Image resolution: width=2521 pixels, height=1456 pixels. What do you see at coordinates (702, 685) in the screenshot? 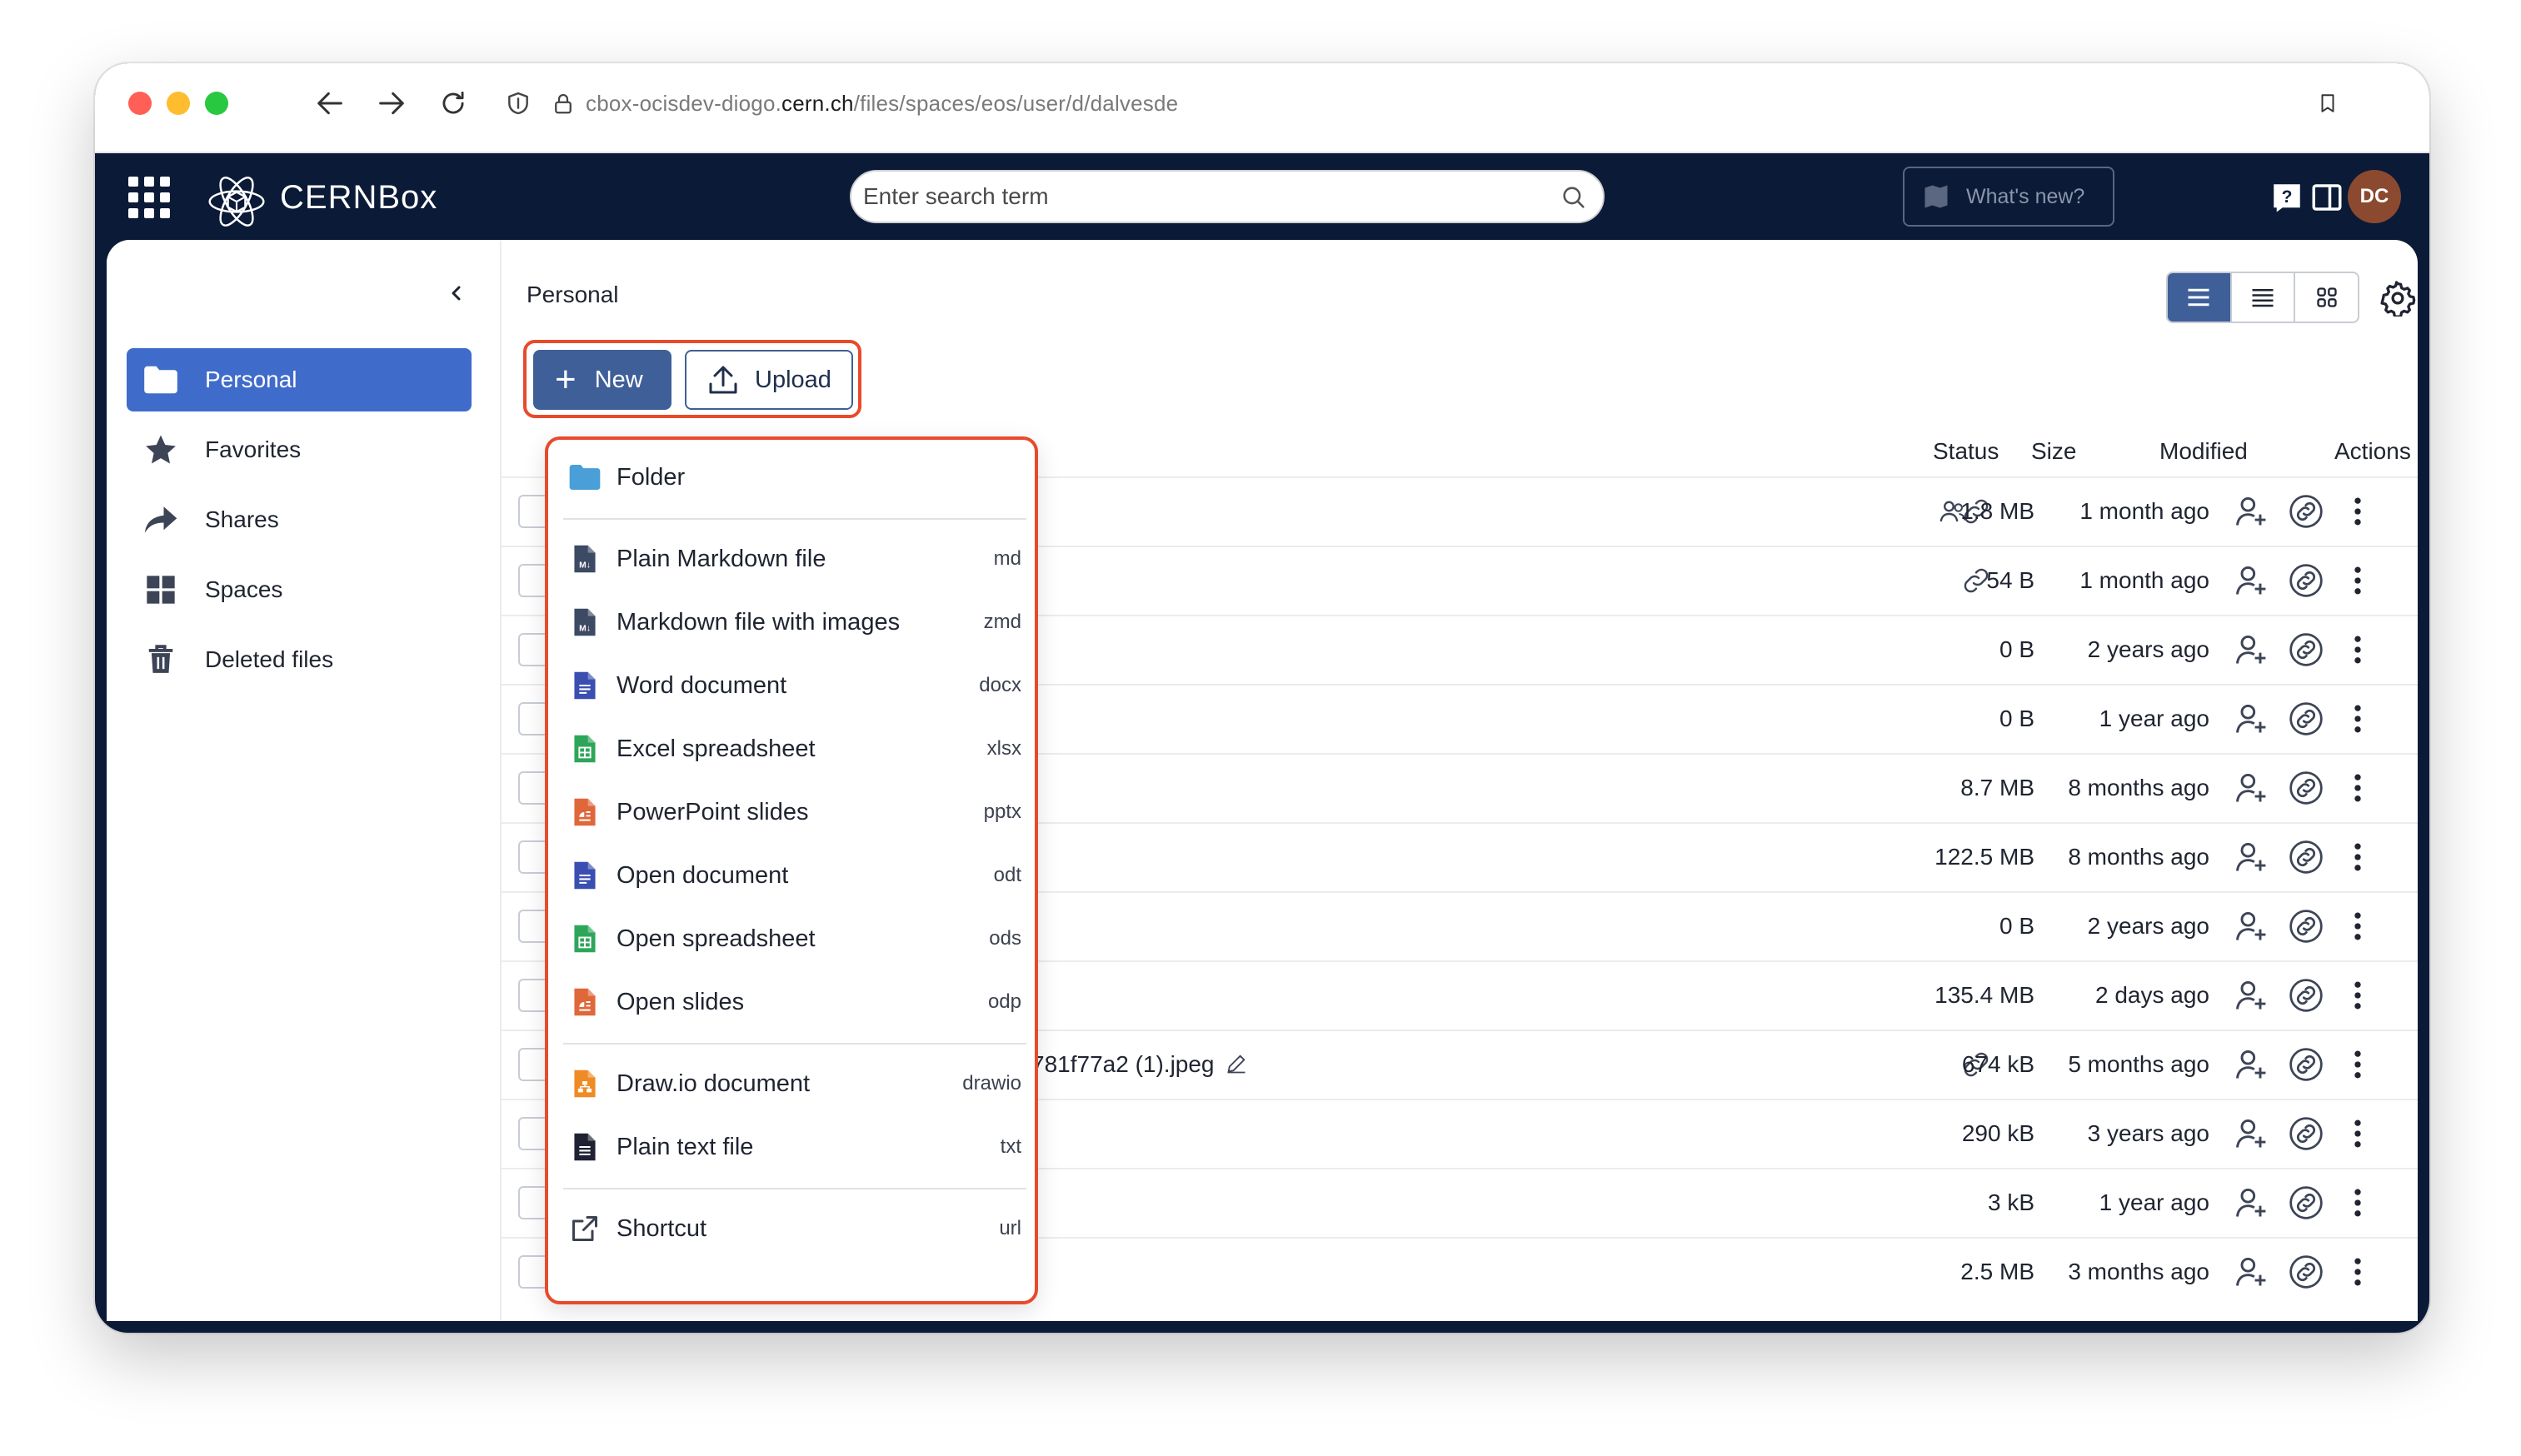
I see `menu-item-label: Word document` at bounding box center [702, 685].